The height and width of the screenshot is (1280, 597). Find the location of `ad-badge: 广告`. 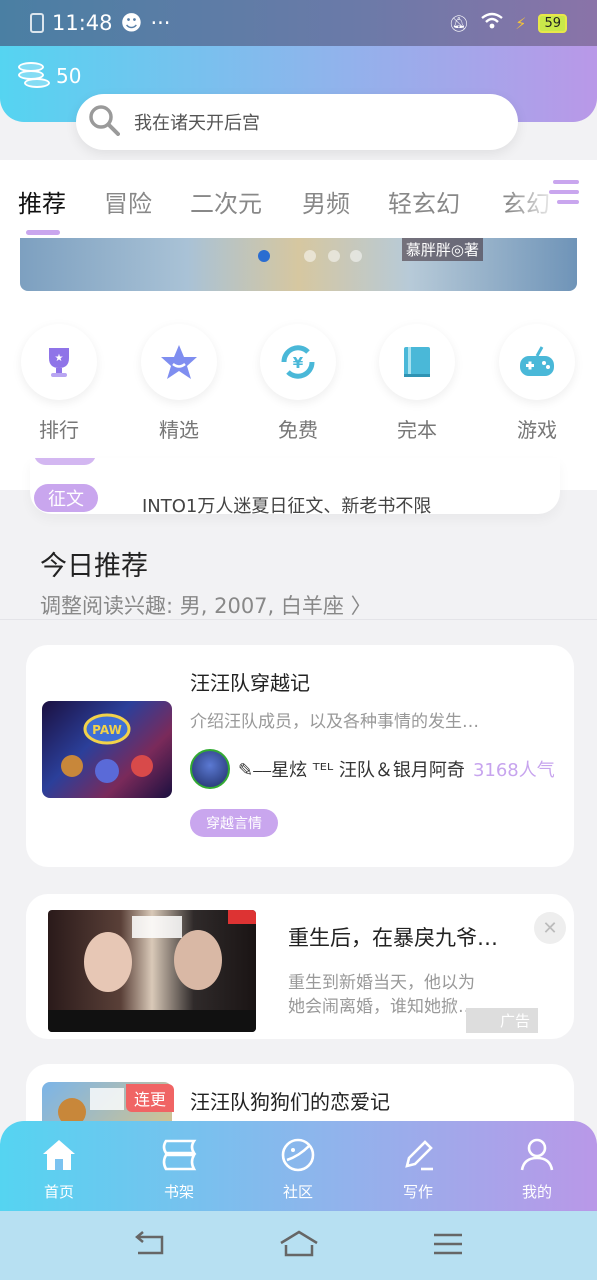

ad-badge: 广告 is located at coordinates (502, 1020).